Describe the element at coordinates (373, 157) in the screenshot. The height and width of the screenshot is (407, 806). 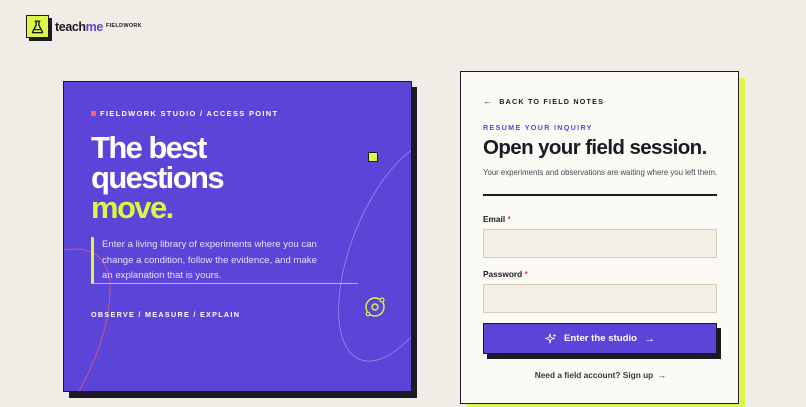
I see `accent-square` at that location.